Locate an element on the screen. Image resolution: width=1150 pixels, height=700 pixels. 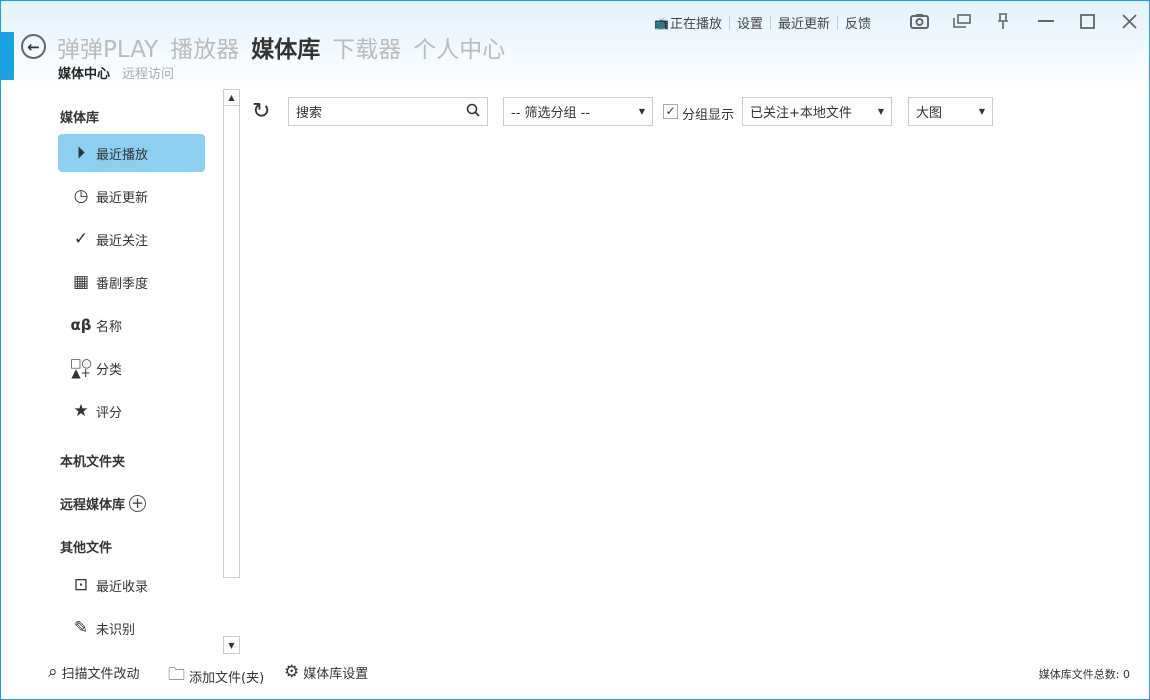
scroll-up-button: ▲ is located at coordinates (231, 98).